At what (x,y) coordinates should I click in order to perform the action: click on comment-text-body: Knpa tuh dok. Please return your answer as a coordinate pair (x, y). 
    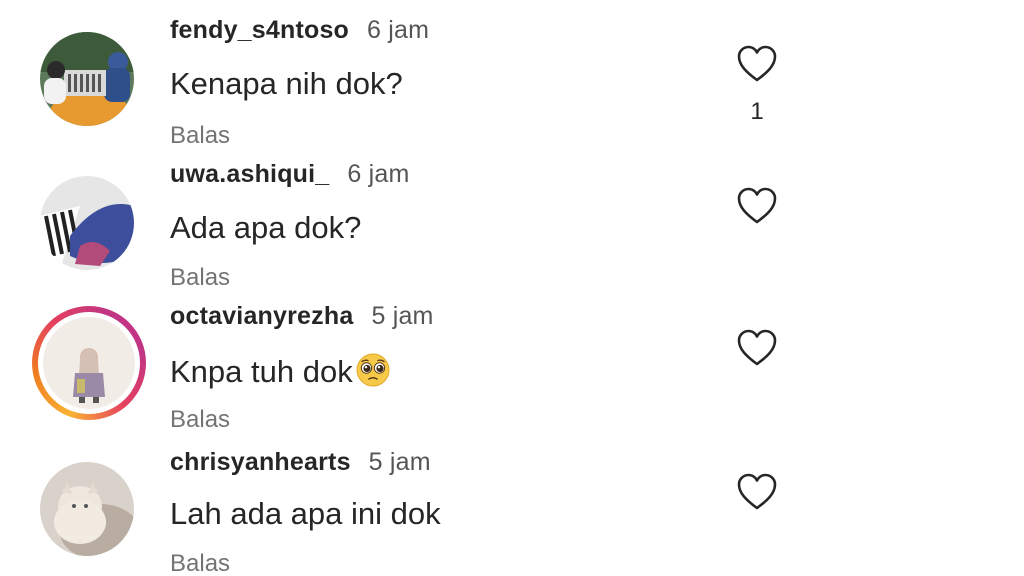
    Looking at the image, I should click on (261, 371).